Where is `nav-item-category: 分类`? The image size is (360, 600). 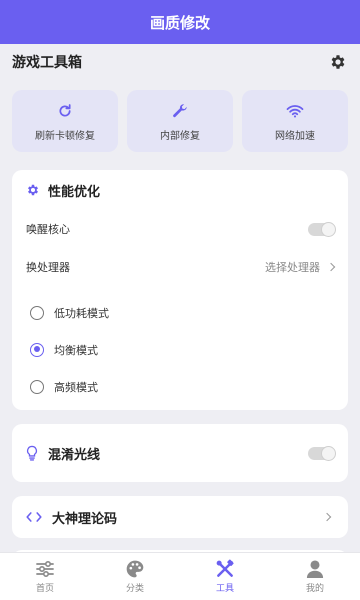
nav-item-category: 分类 is located at coordinates (135, 576).